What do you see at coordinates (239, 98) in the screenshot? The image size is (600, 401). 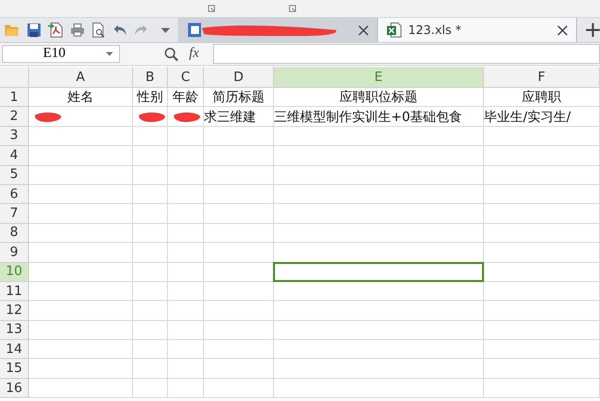 I see `table-cell: 简历标题` at bounding box center [239, 98].